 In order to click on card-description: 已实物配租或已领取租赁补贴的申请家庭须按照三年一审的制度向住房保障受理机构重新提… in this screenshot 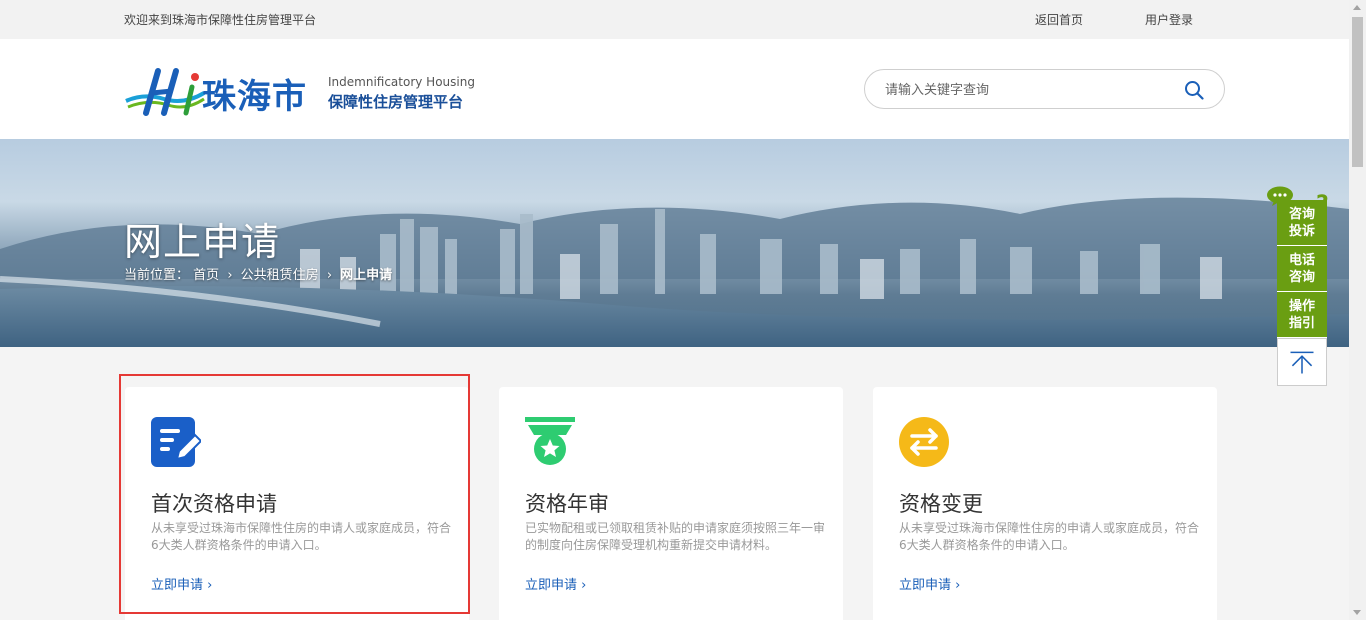, I will do `click(675, 536)`.